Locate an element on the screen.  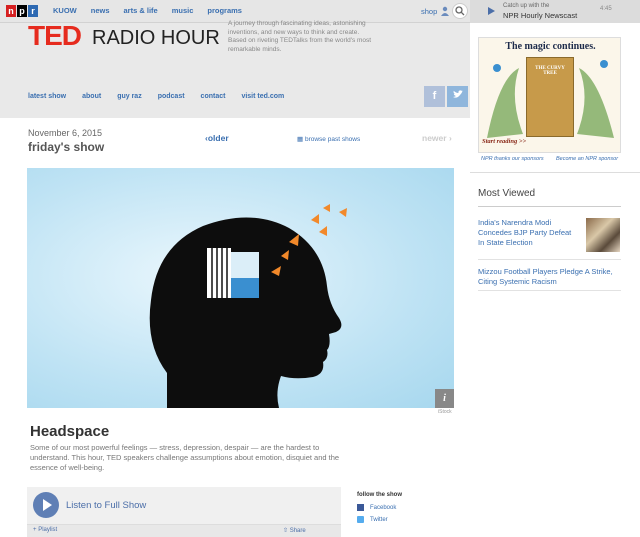
nav-guy-raz: guy raz is located at coordinates (129, 96).